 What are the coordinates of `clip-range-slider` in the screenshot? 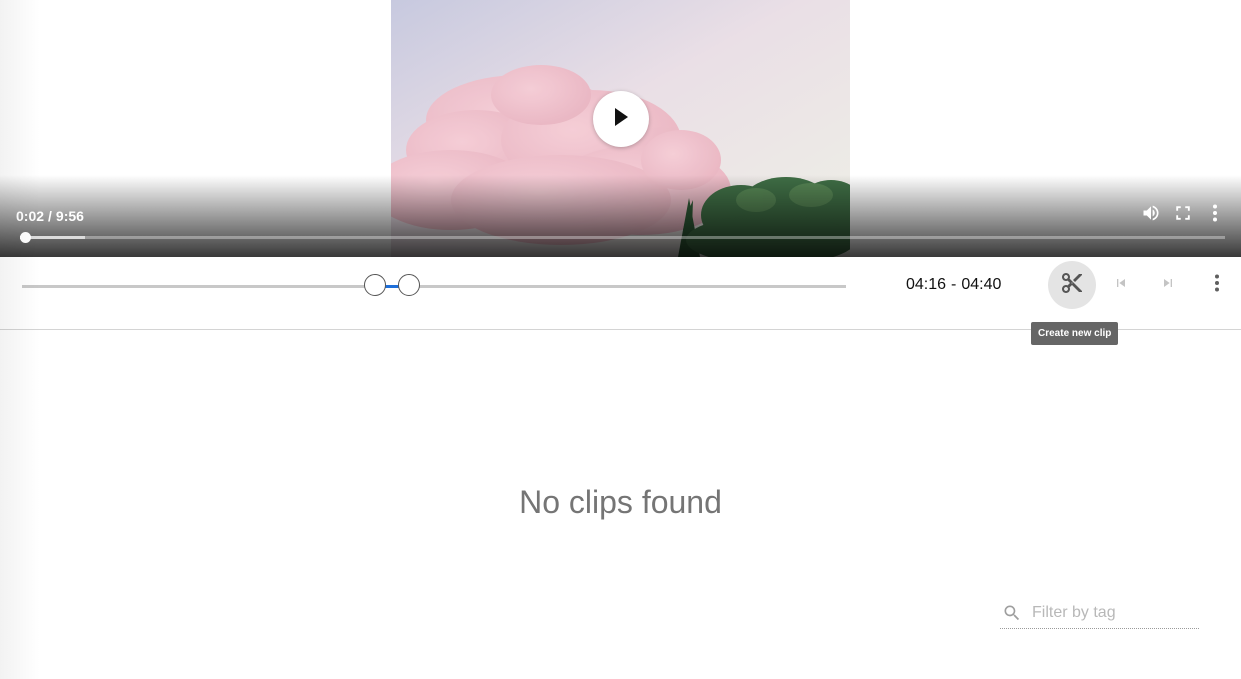 It's located at (434, 285).